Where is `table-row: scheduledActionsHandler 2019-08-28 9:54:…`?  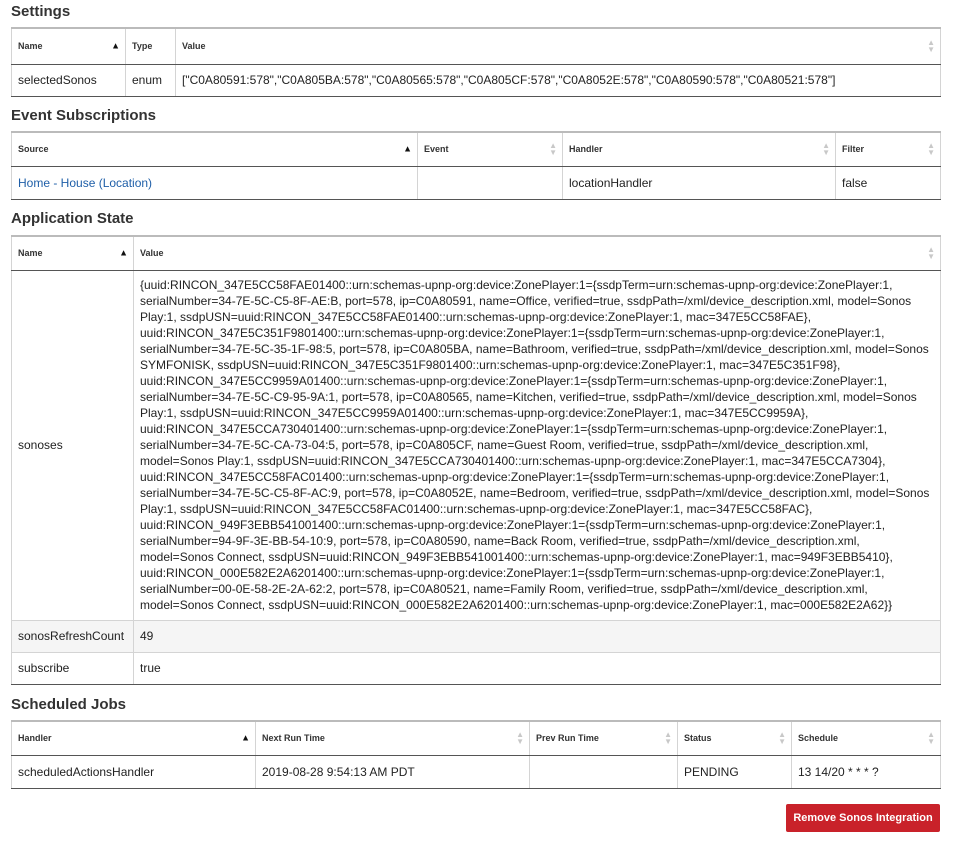
table-row: scheduledActionsHandler 2019-08-28 9:54:… is located at coordinates (476, 771).